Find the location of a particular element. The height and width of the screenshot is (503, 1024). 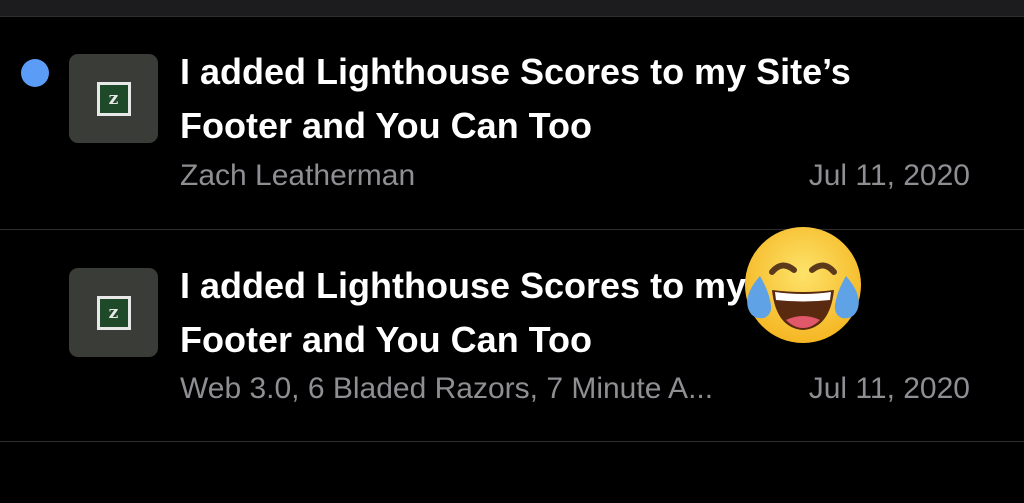

item-title-line2: Footer and You Can Too is located at coordinates (386, 125).